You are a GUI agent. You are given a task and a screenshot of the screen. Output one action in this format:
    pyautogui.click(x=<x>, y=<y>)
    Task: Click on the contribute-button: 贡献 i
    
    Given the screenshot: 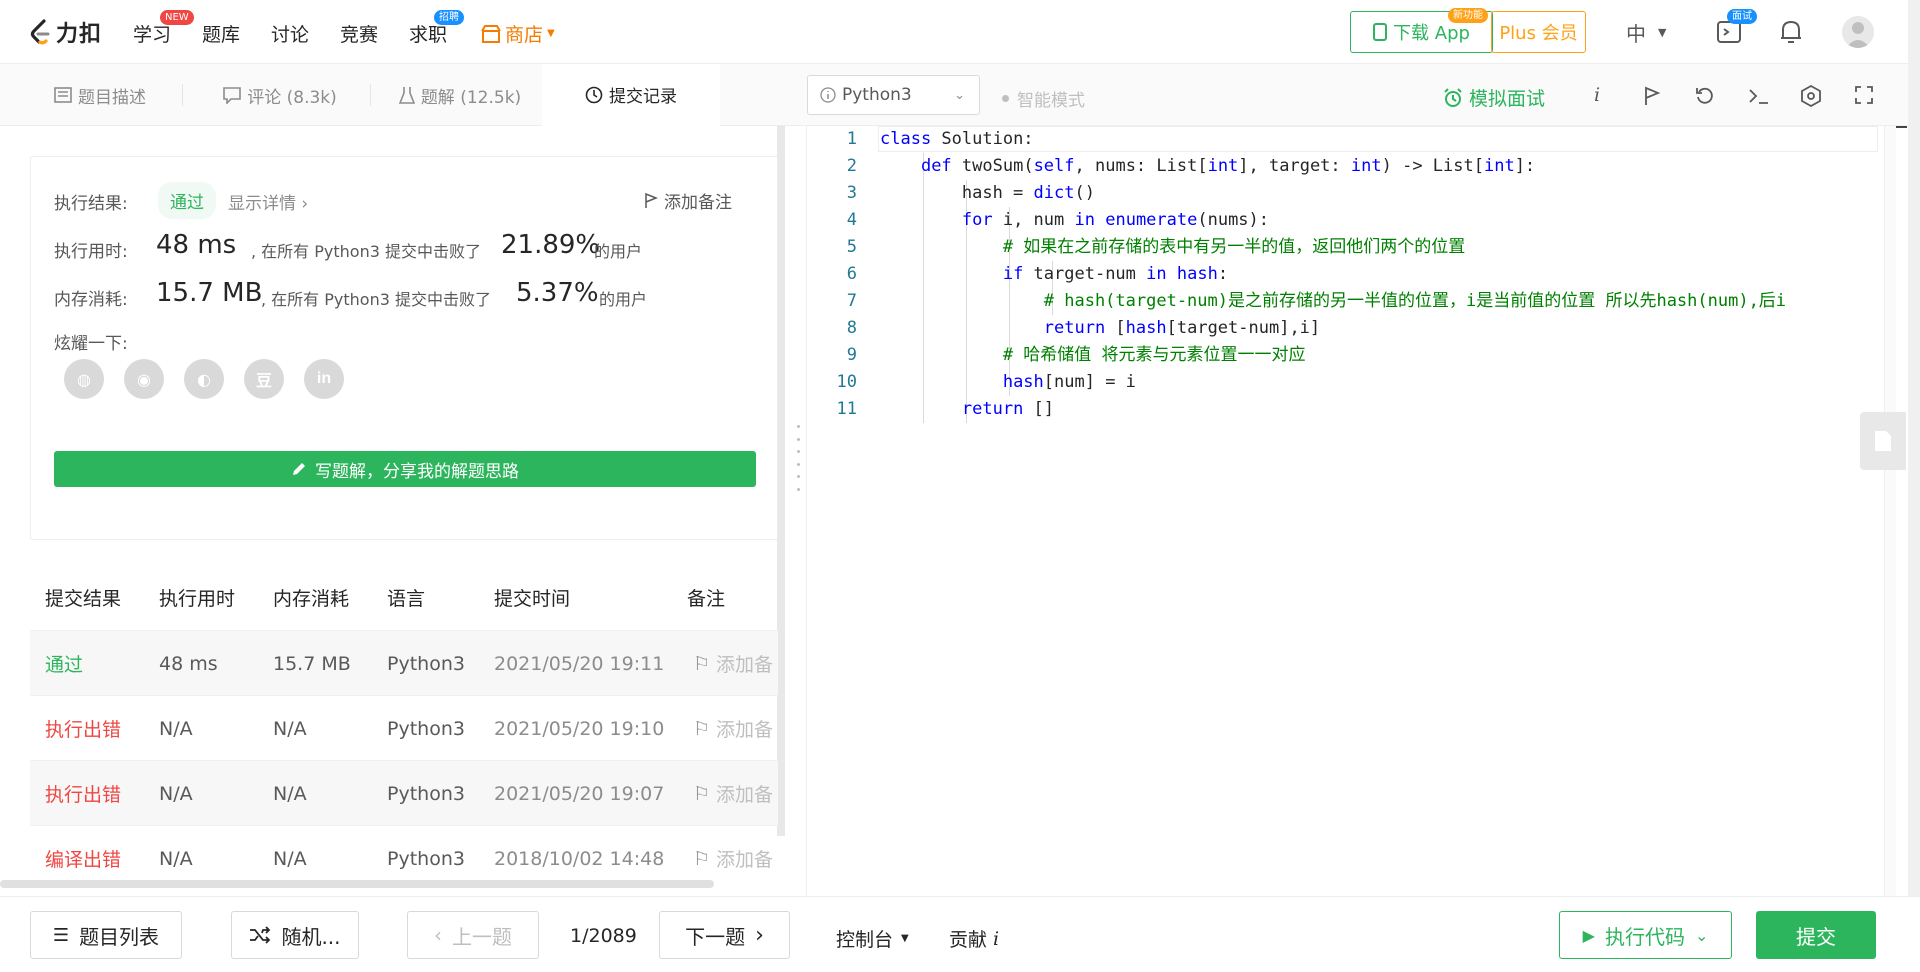 What is the action you would take?
    pyautogui.click(x=974, y=938)
    